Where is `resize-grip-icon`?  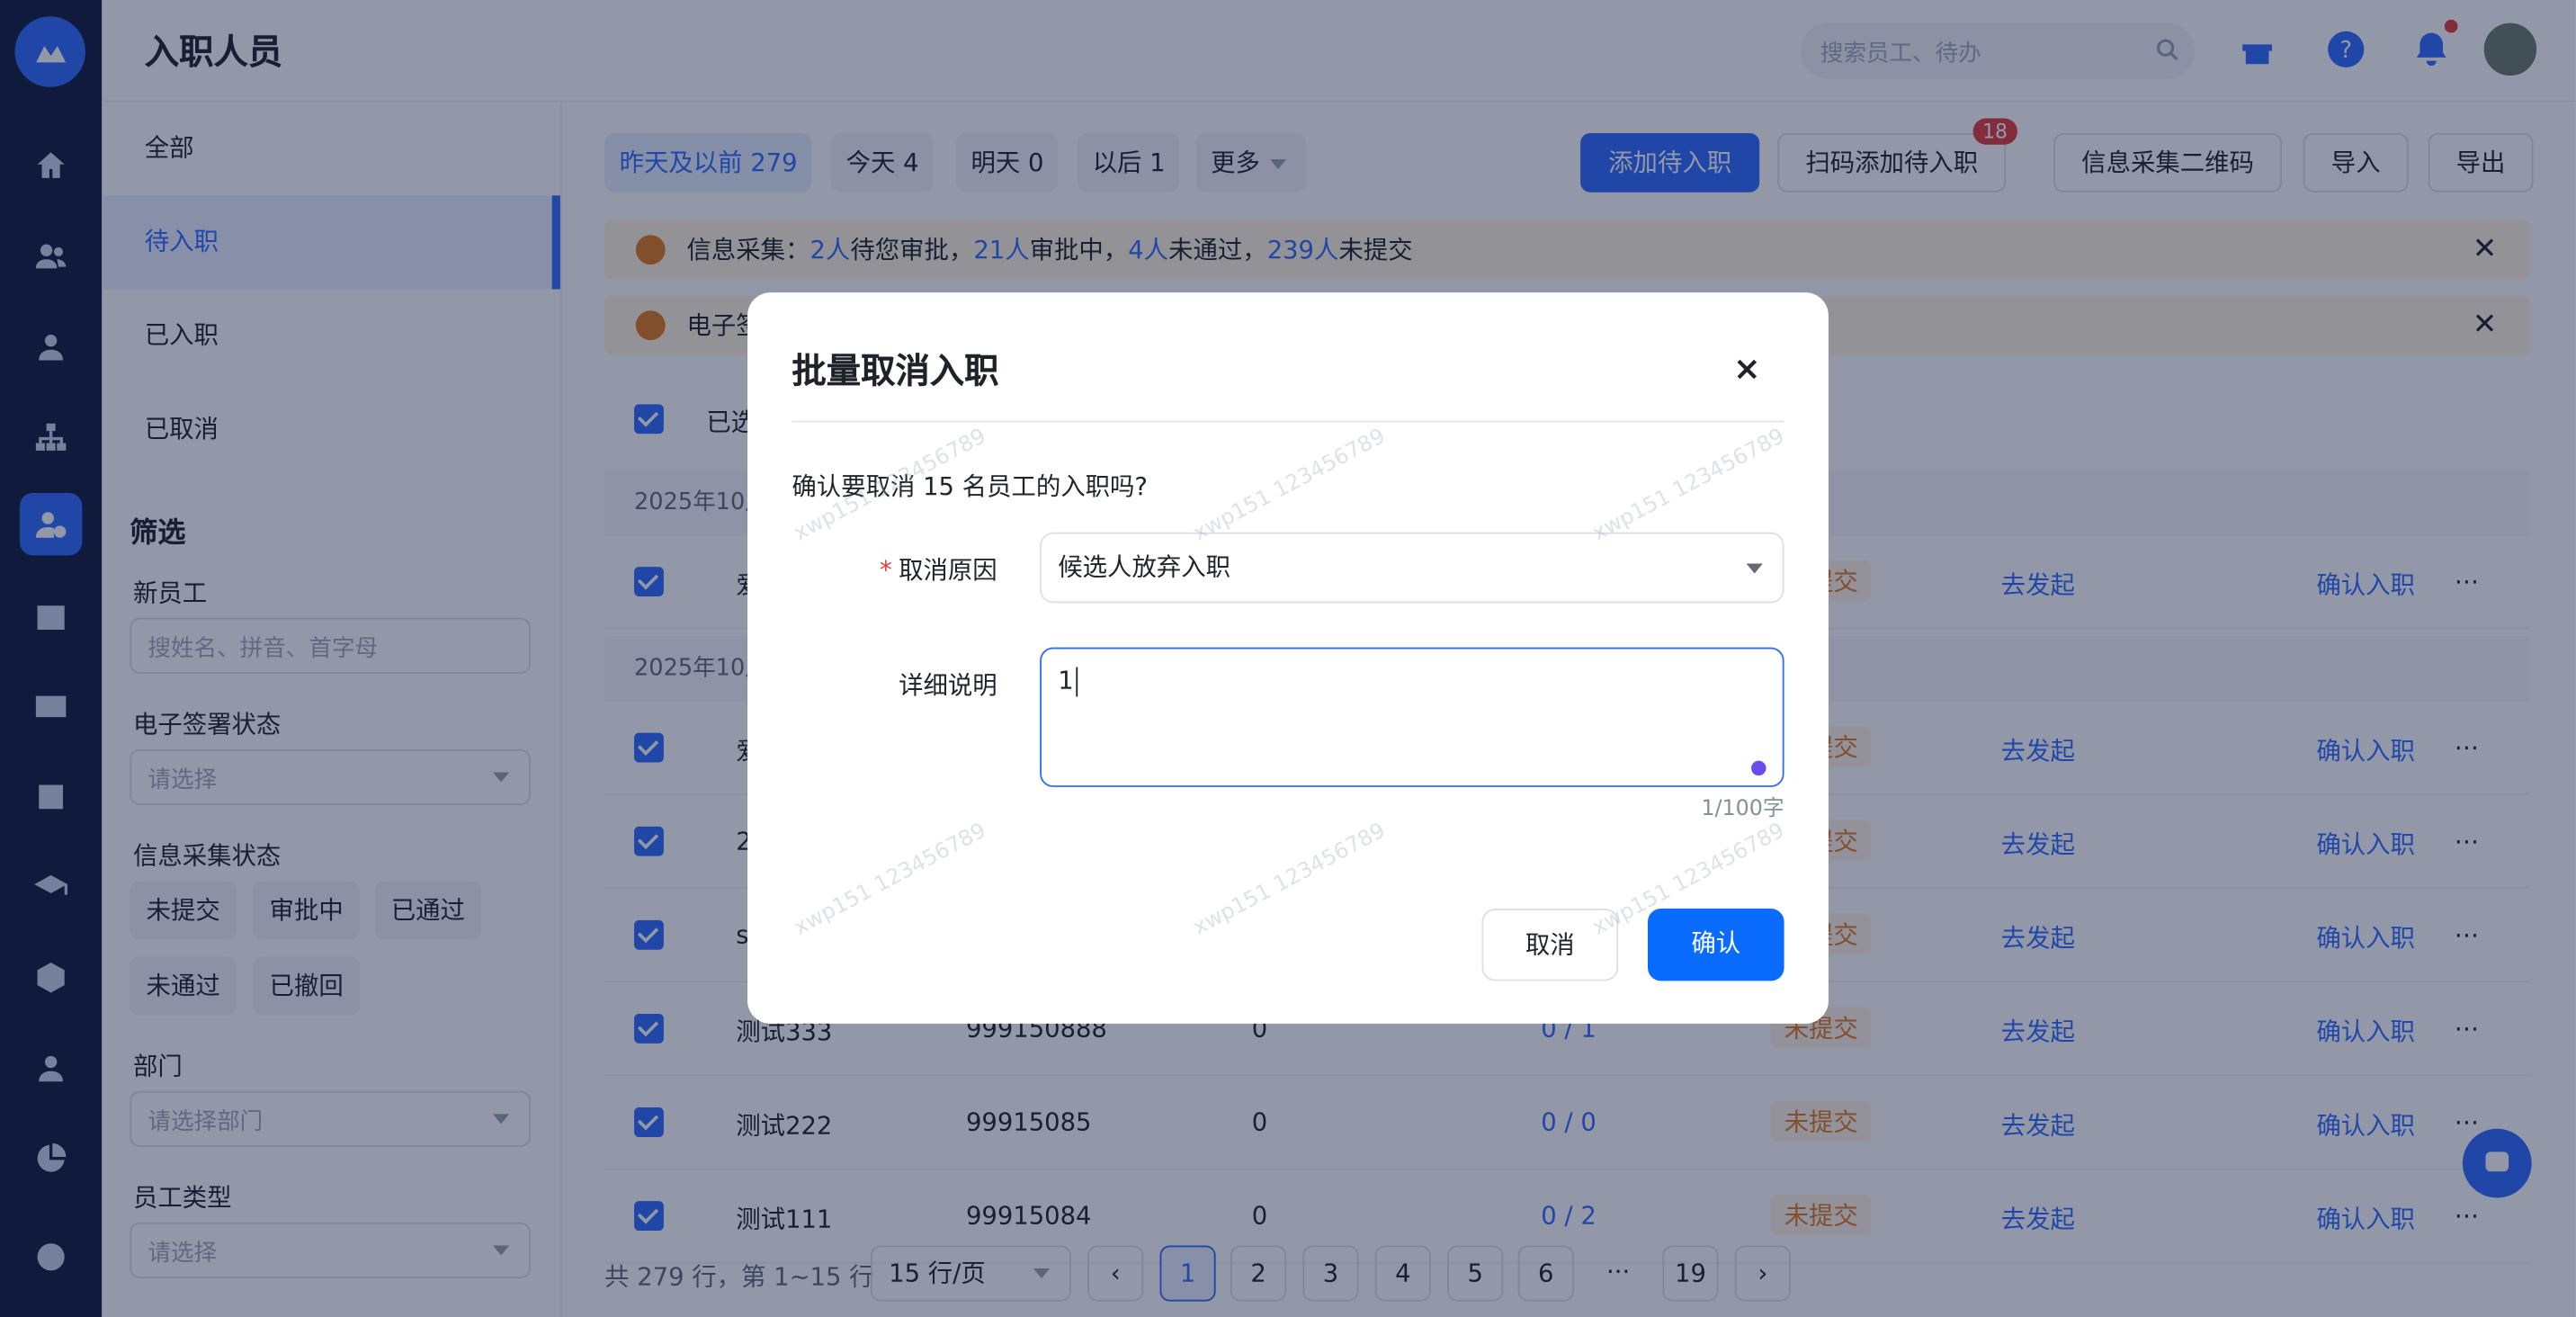
resize-grip-icon is located at coordinates (1759, 768).